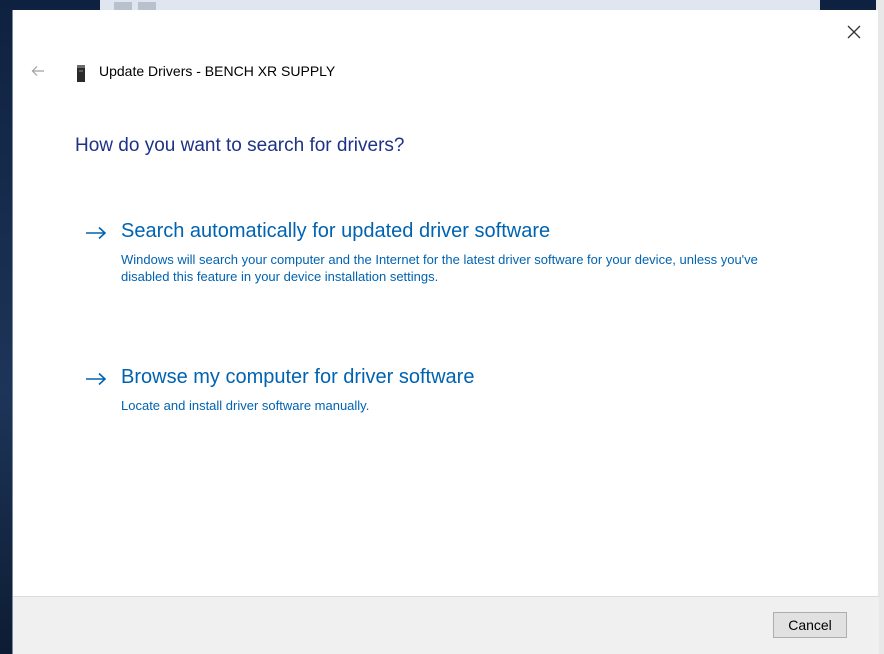  What do you see at coordinates (446, 625) in the screenshot?
I see `dialog-footer: Cancel` at bounding box center [446, 625].